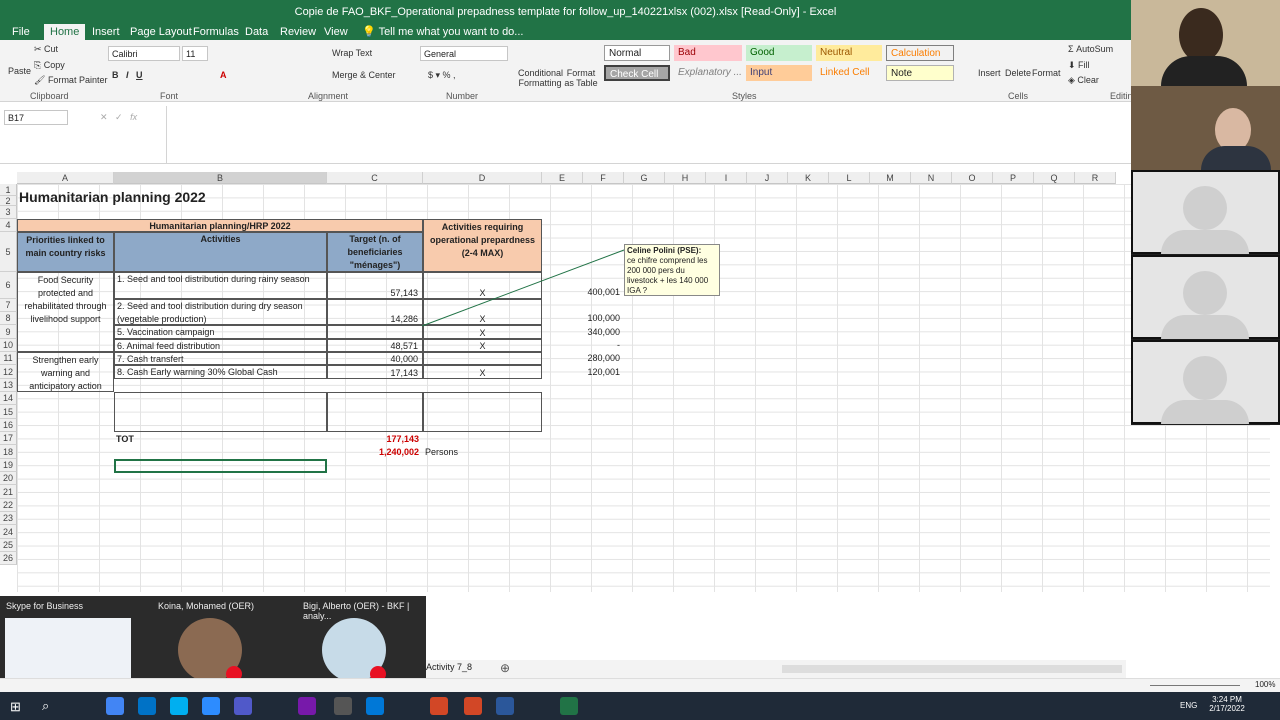 The width and height of the screenshot is (1280, 720). I want to click on chrome-icon, so click(115, 706).